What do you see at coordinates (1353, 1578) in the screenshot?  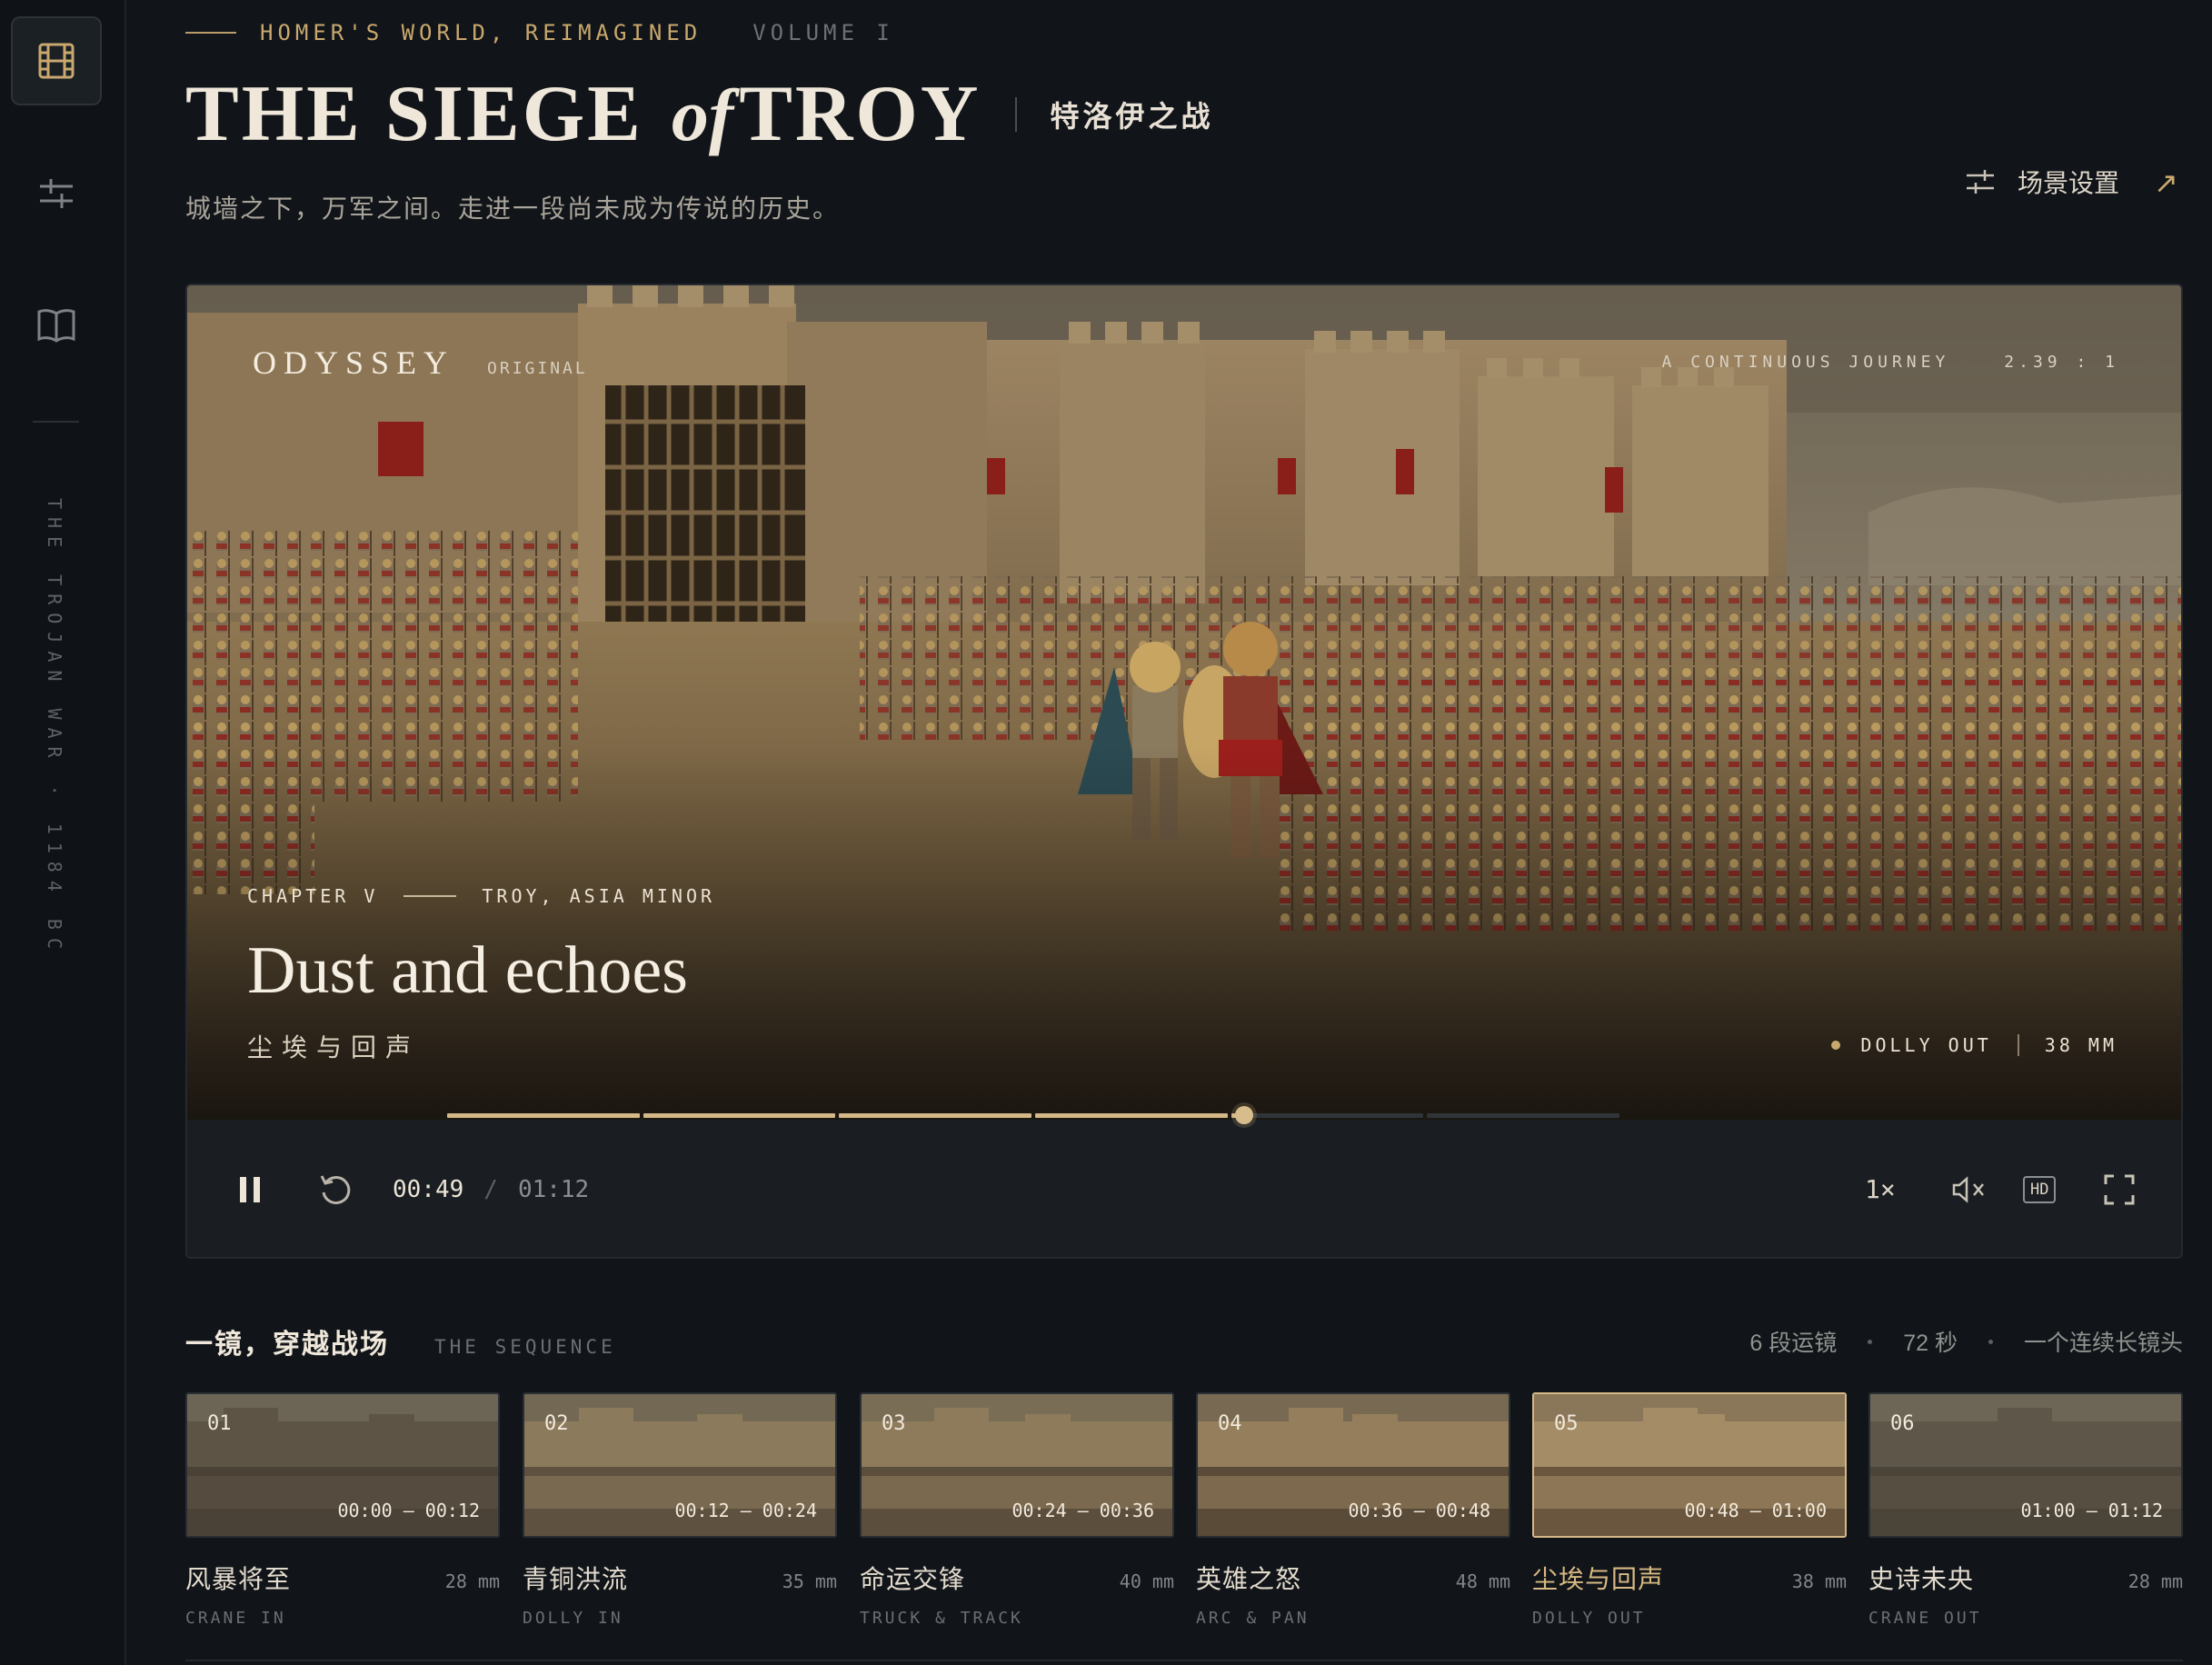 I see `shot-name-row: 英雄之怒 48 mm` at bounding box center [1353, 1578].